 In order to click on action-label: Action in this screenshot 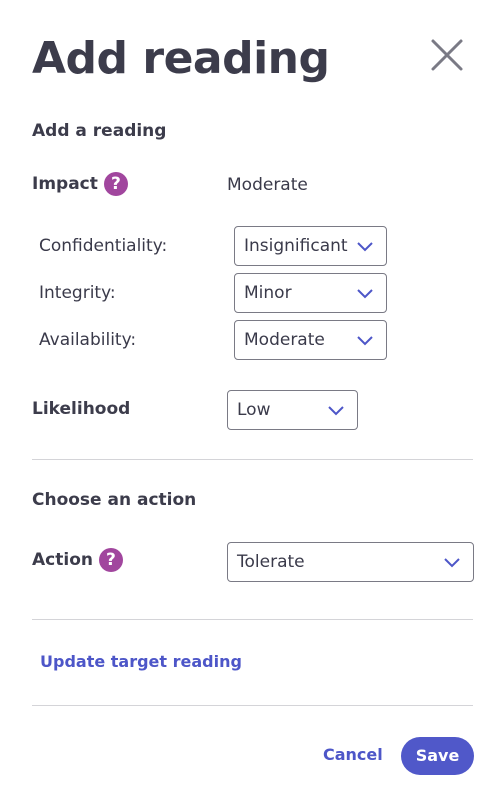, I will do `click(62, 560)`.